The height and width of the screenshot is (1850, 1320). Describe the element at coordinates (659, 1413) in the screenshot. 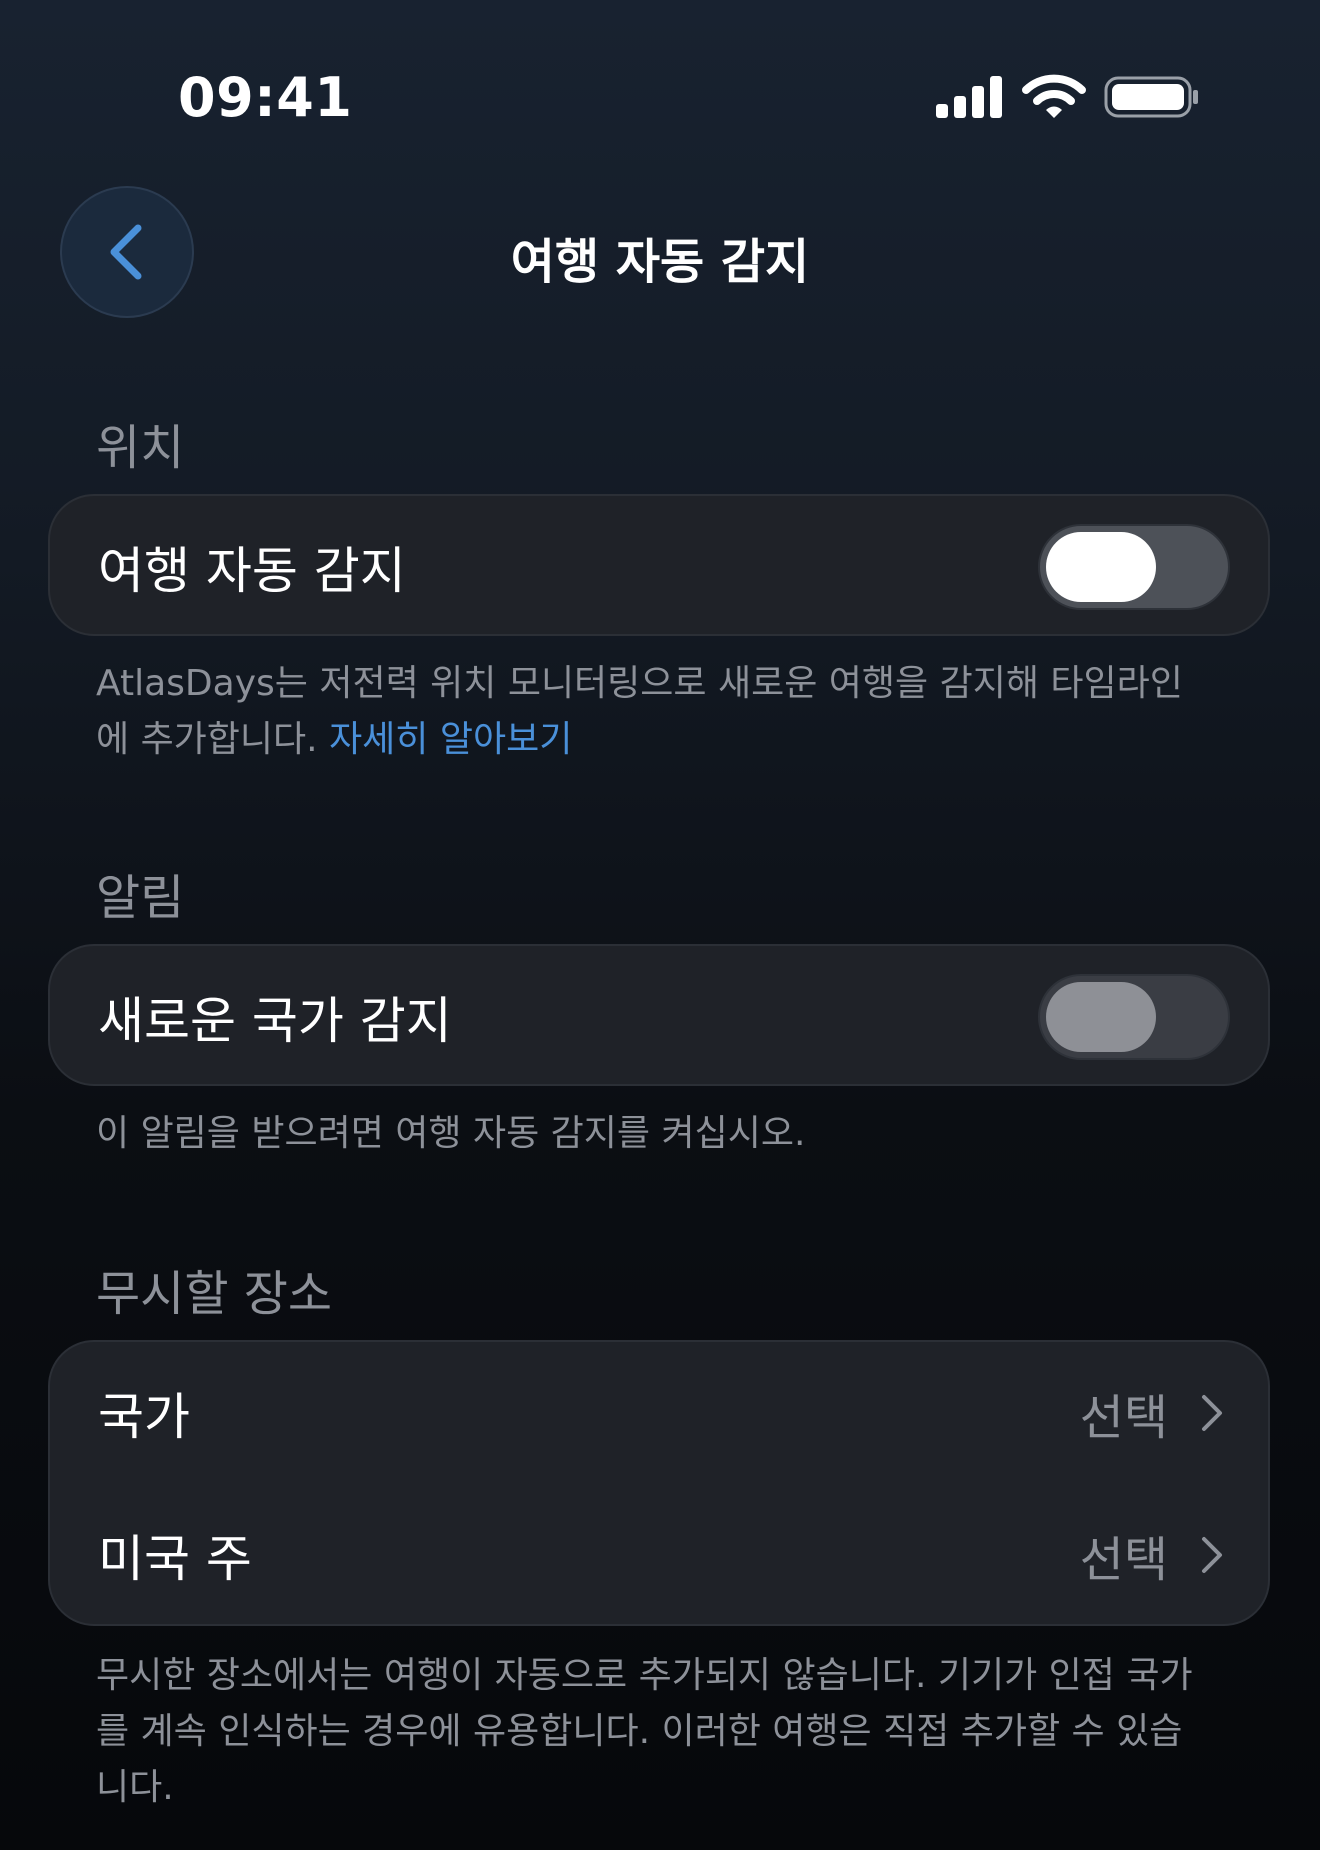

I see `ignored-countries-row: 국가 선택` at that location.